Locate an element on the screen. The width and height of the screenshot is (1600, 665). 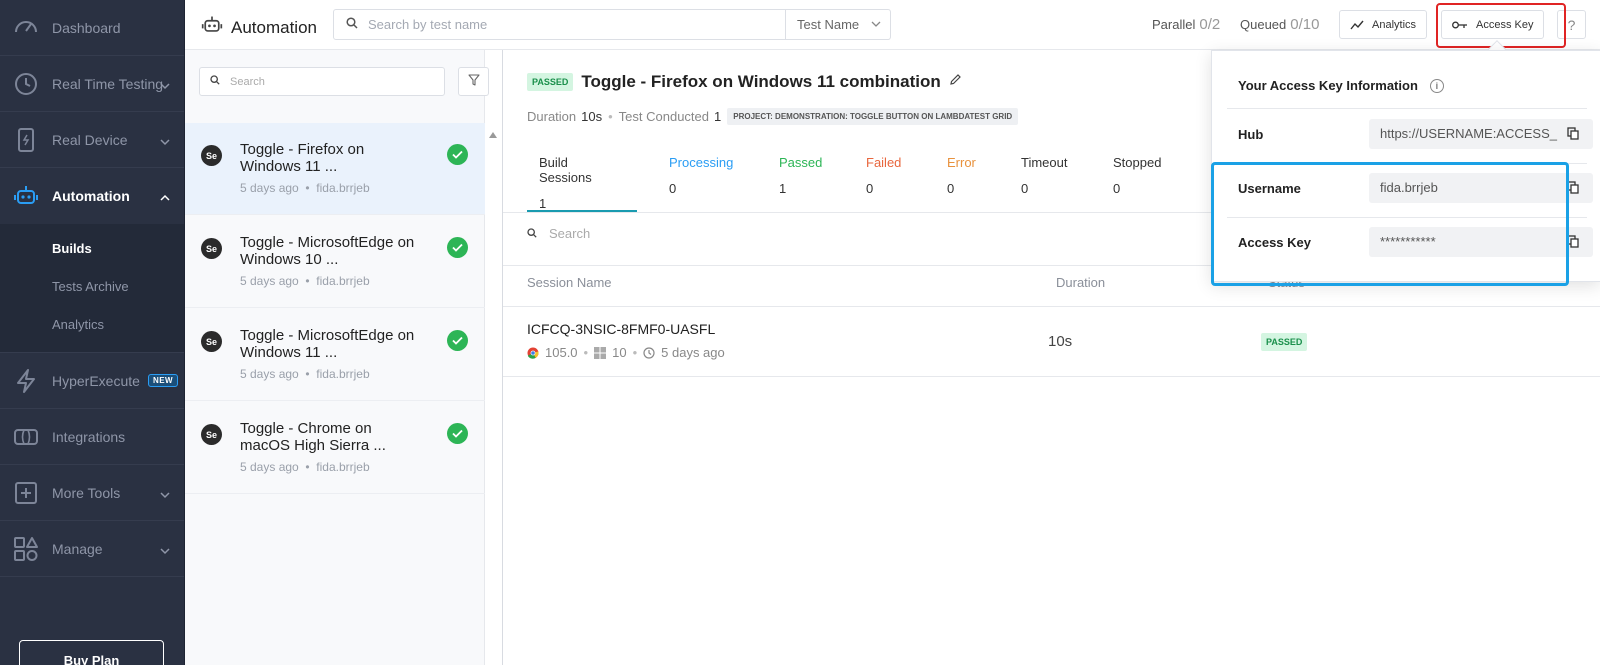
column-header-duration: Duration is located at coordinates (1080, 282).